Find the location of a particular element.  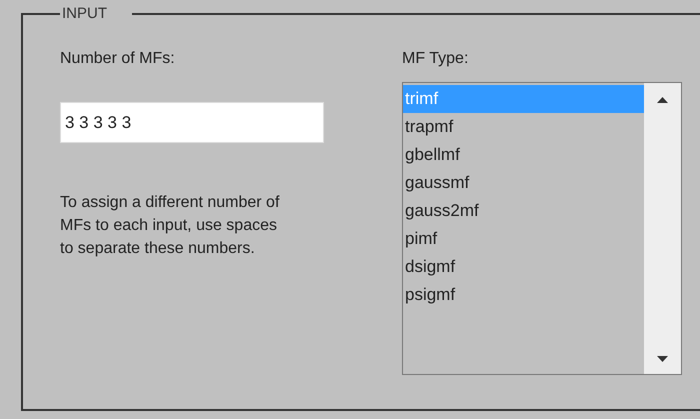

list-item: pimf is located at coordinates (523, 239).